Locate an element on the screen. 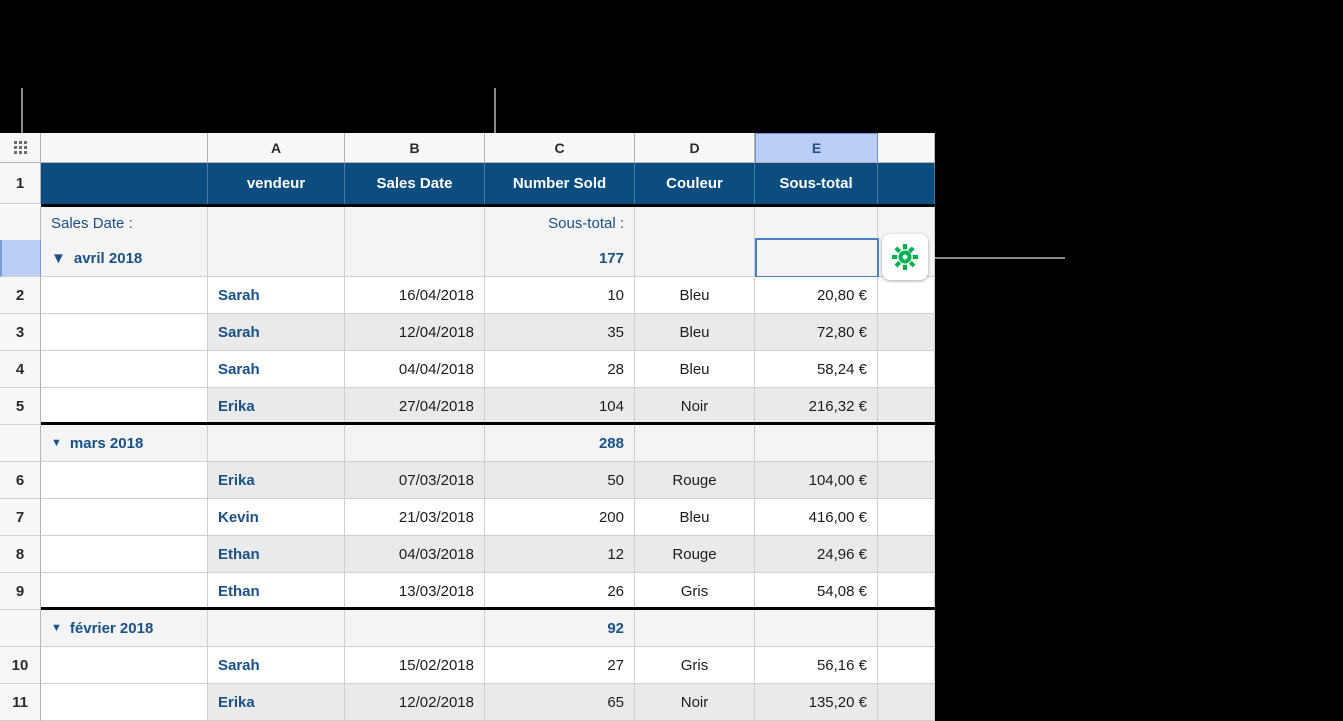 The height and width of the screenshot is (721, 1343). cell-couleur-3: Bleu is located at coordinates (695, 332).